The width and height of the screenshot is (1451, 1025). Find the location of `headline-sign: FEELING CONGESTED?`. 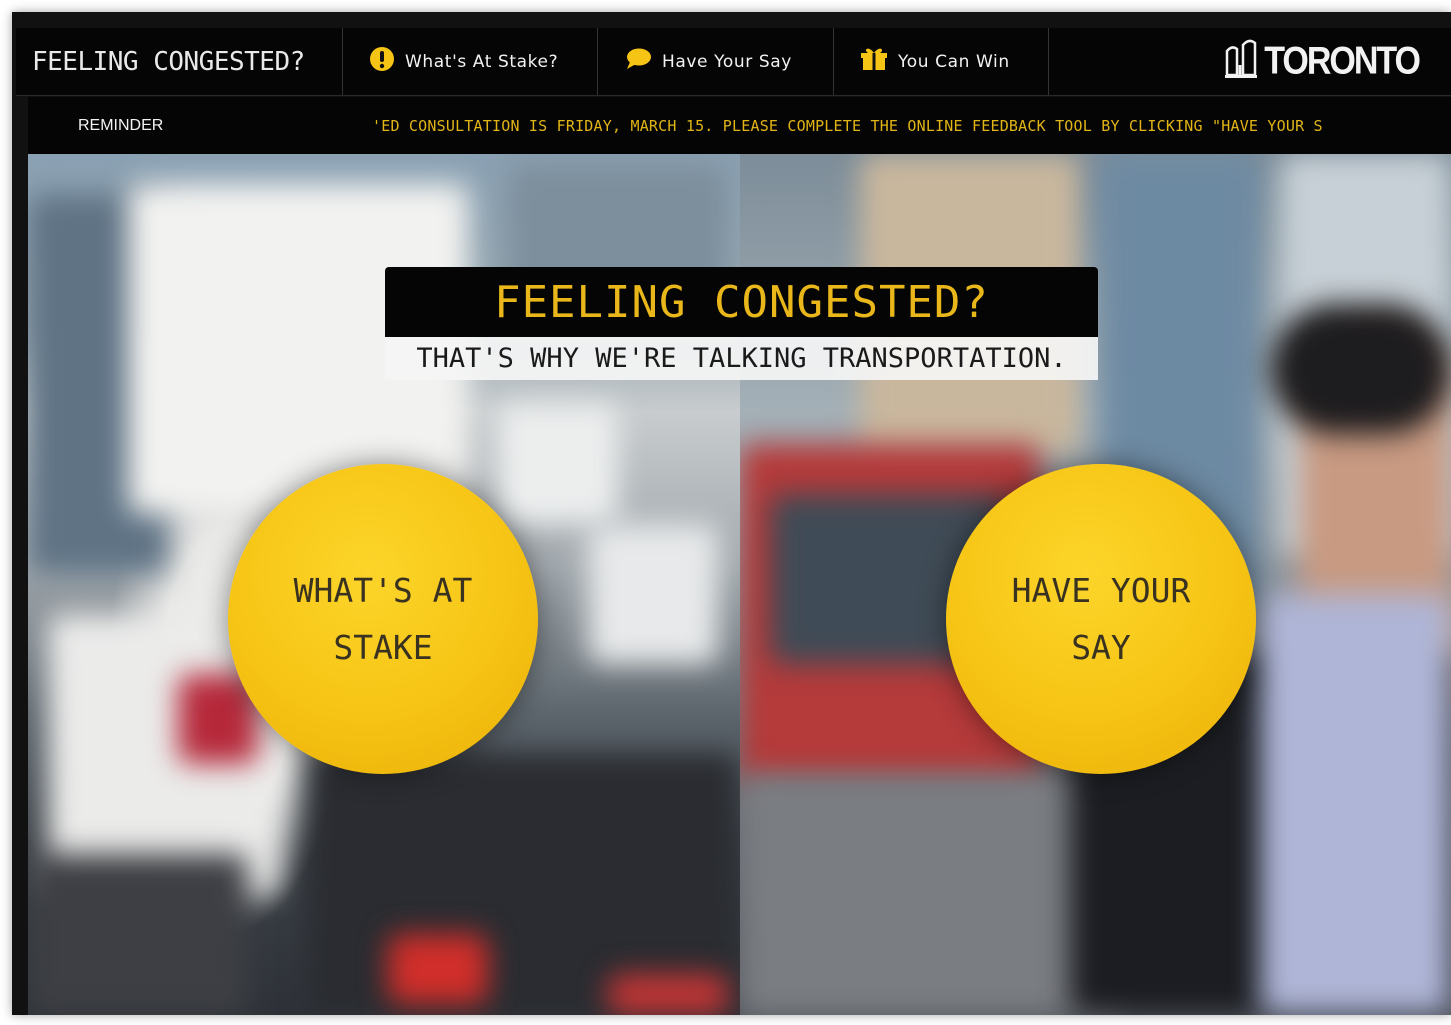

headline-sign: FEELING CONGESTED? is located at coordinates (741, 302).